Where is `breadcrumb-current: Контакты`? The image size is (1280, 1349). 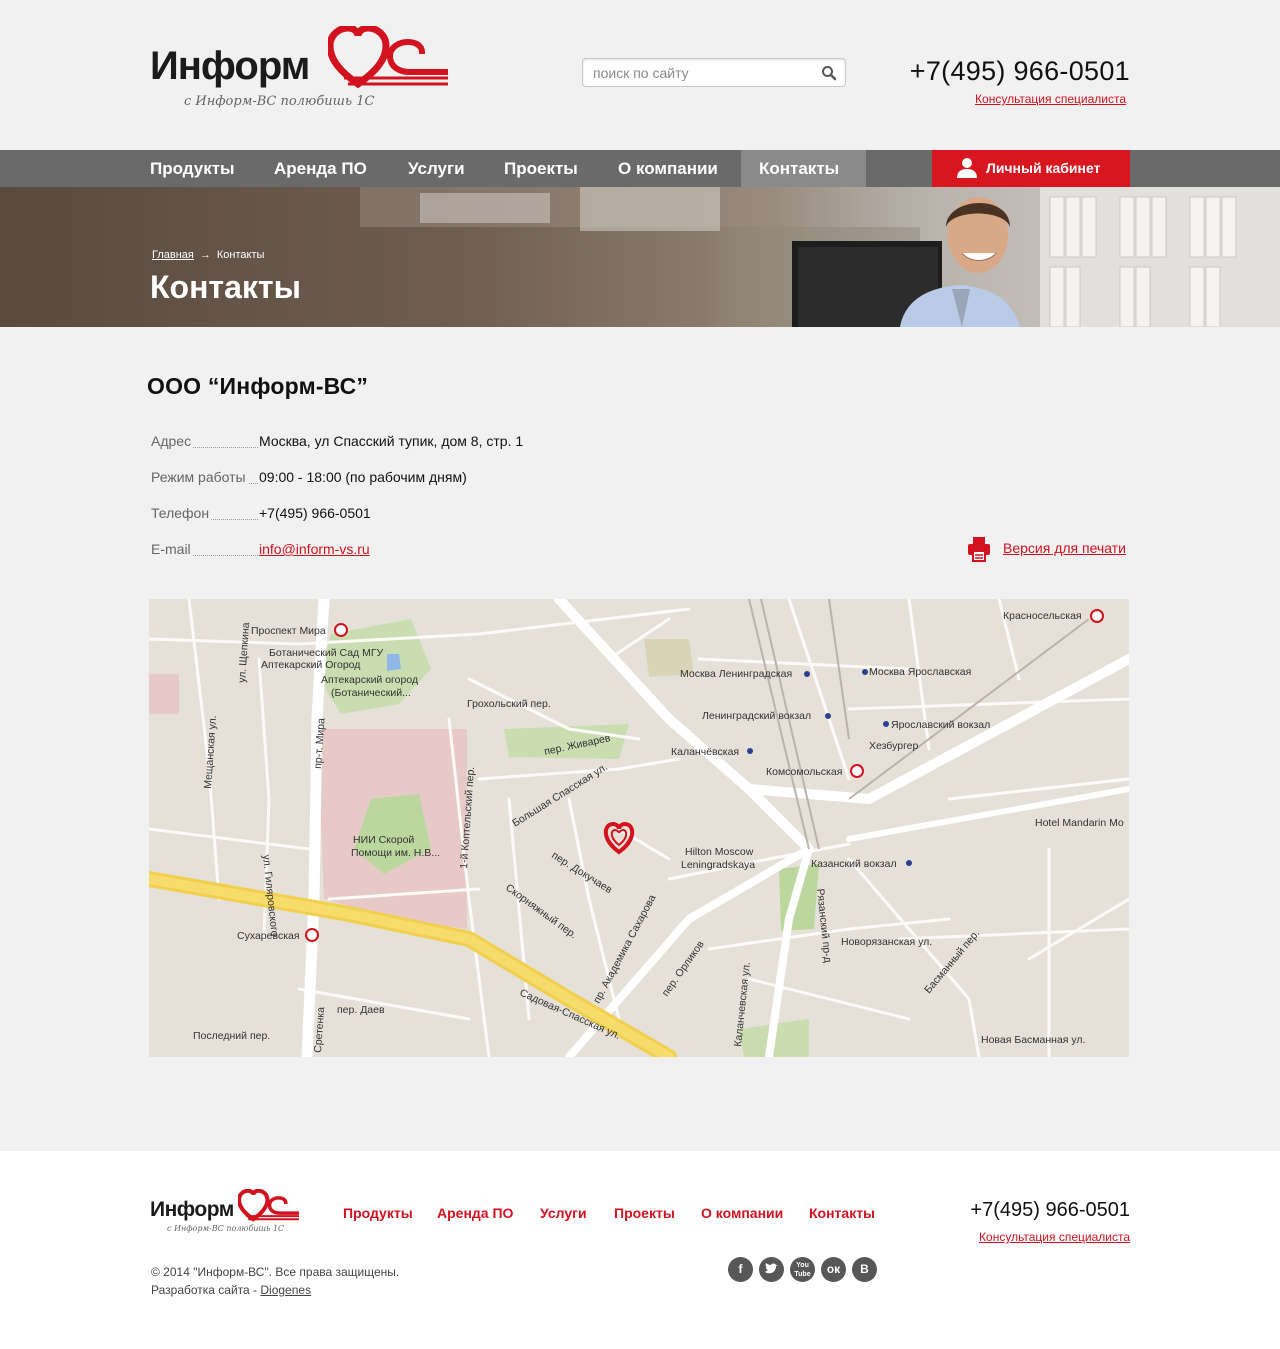 breadcrumb-current: Контакты is located at coordinates (240, 255).